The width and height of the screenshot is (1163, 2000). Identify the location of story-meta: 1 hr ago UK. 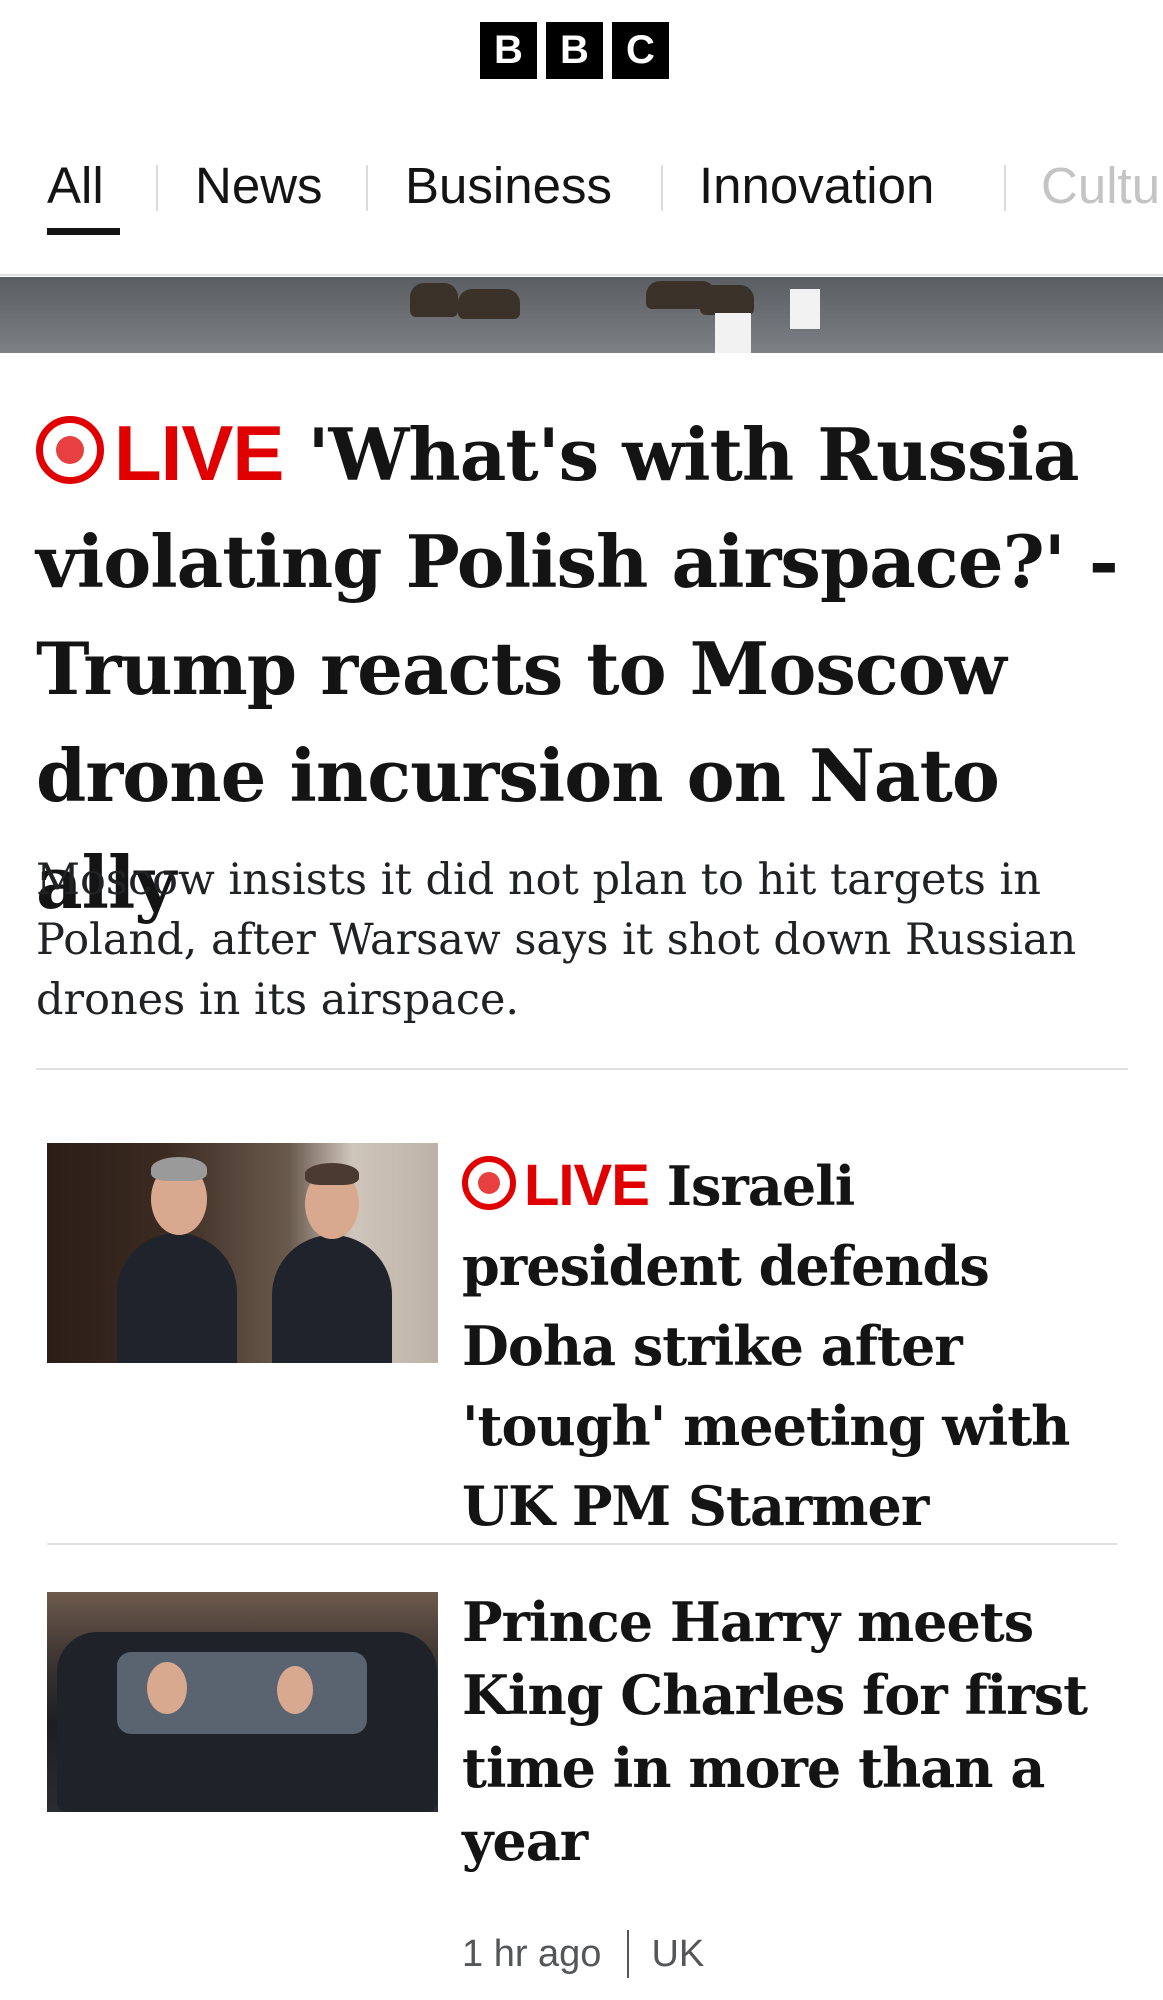
(583, 1954).